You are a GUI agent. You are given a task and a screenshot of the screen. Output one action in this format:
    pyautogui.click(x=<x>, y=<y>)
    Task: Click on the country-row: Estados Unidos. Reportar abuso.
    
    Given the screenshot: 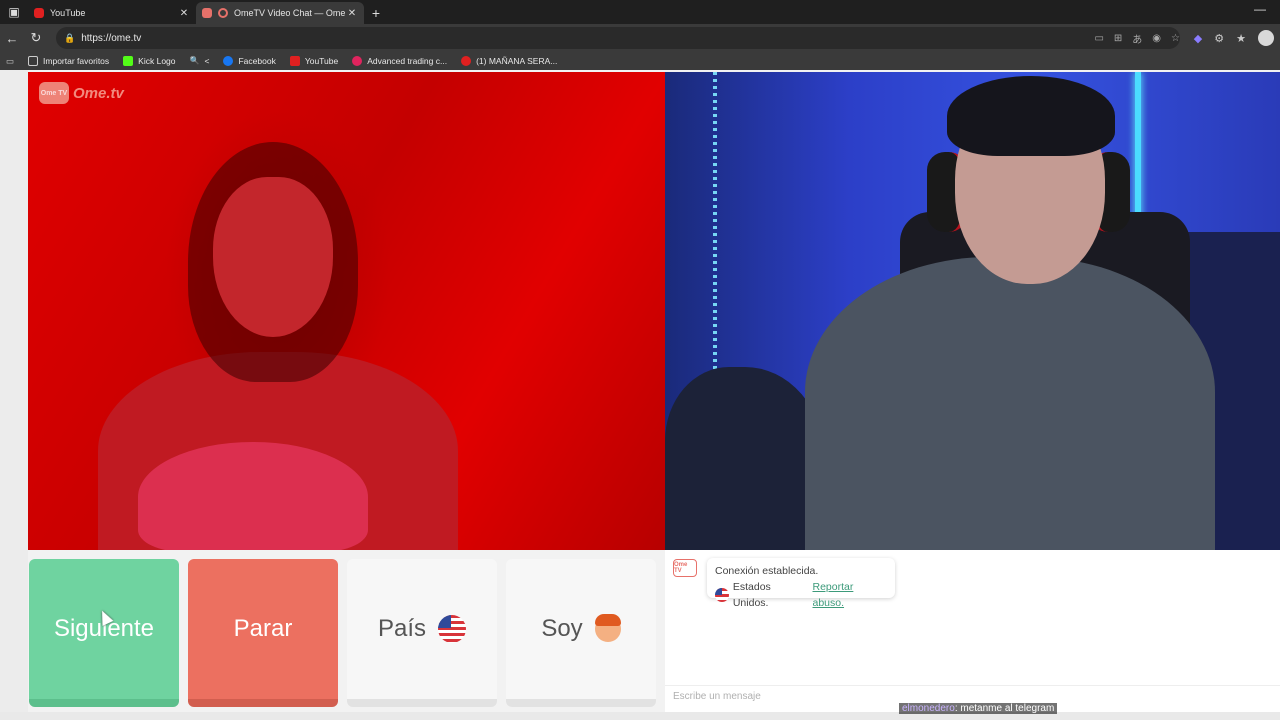 What is the action you would take?
    pyautogui.click(x=801, y=595)
    